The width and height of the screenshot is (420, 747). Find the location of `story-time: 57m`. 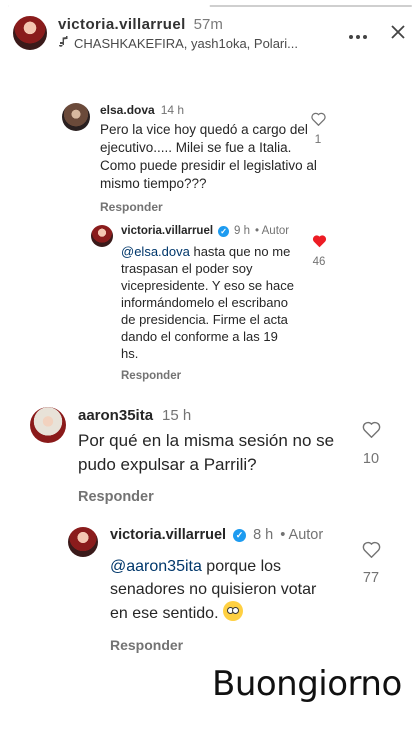

story-time: 57m is located at coordinates (208, 24).